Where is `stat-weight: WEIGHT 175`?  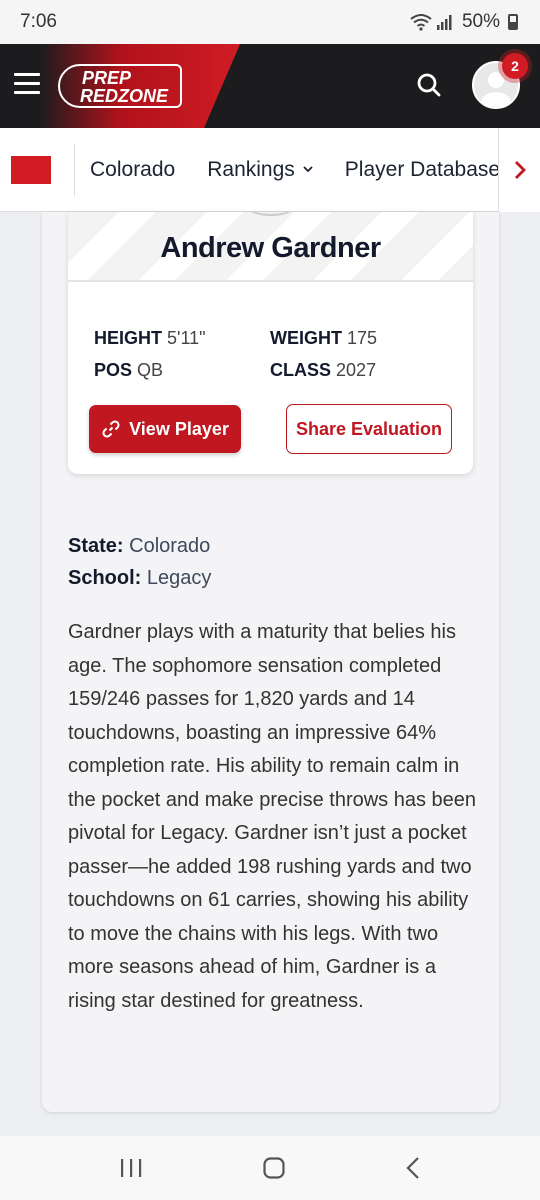
stat-weight: WEIGHT 175 is located at coordinates (323, 338).